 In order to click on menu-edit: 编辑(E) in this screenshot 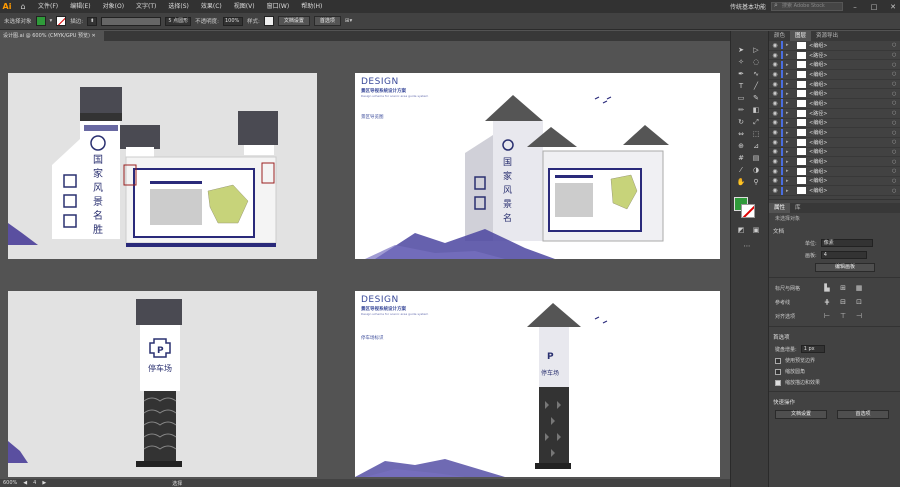, I will do `click(80, 6)`.